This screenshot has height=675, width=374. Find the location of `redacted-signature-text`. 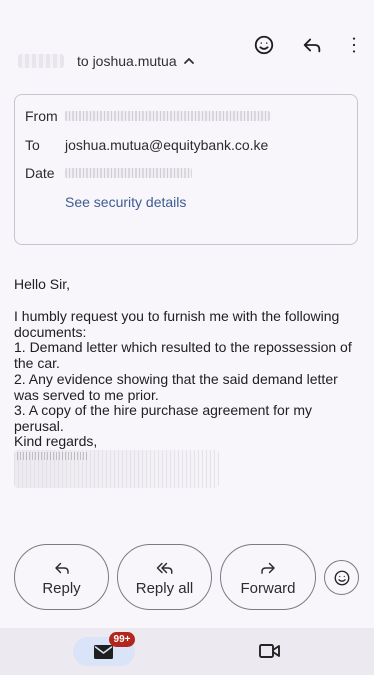

redacted-signature-text is located at coordinates (53, 456).